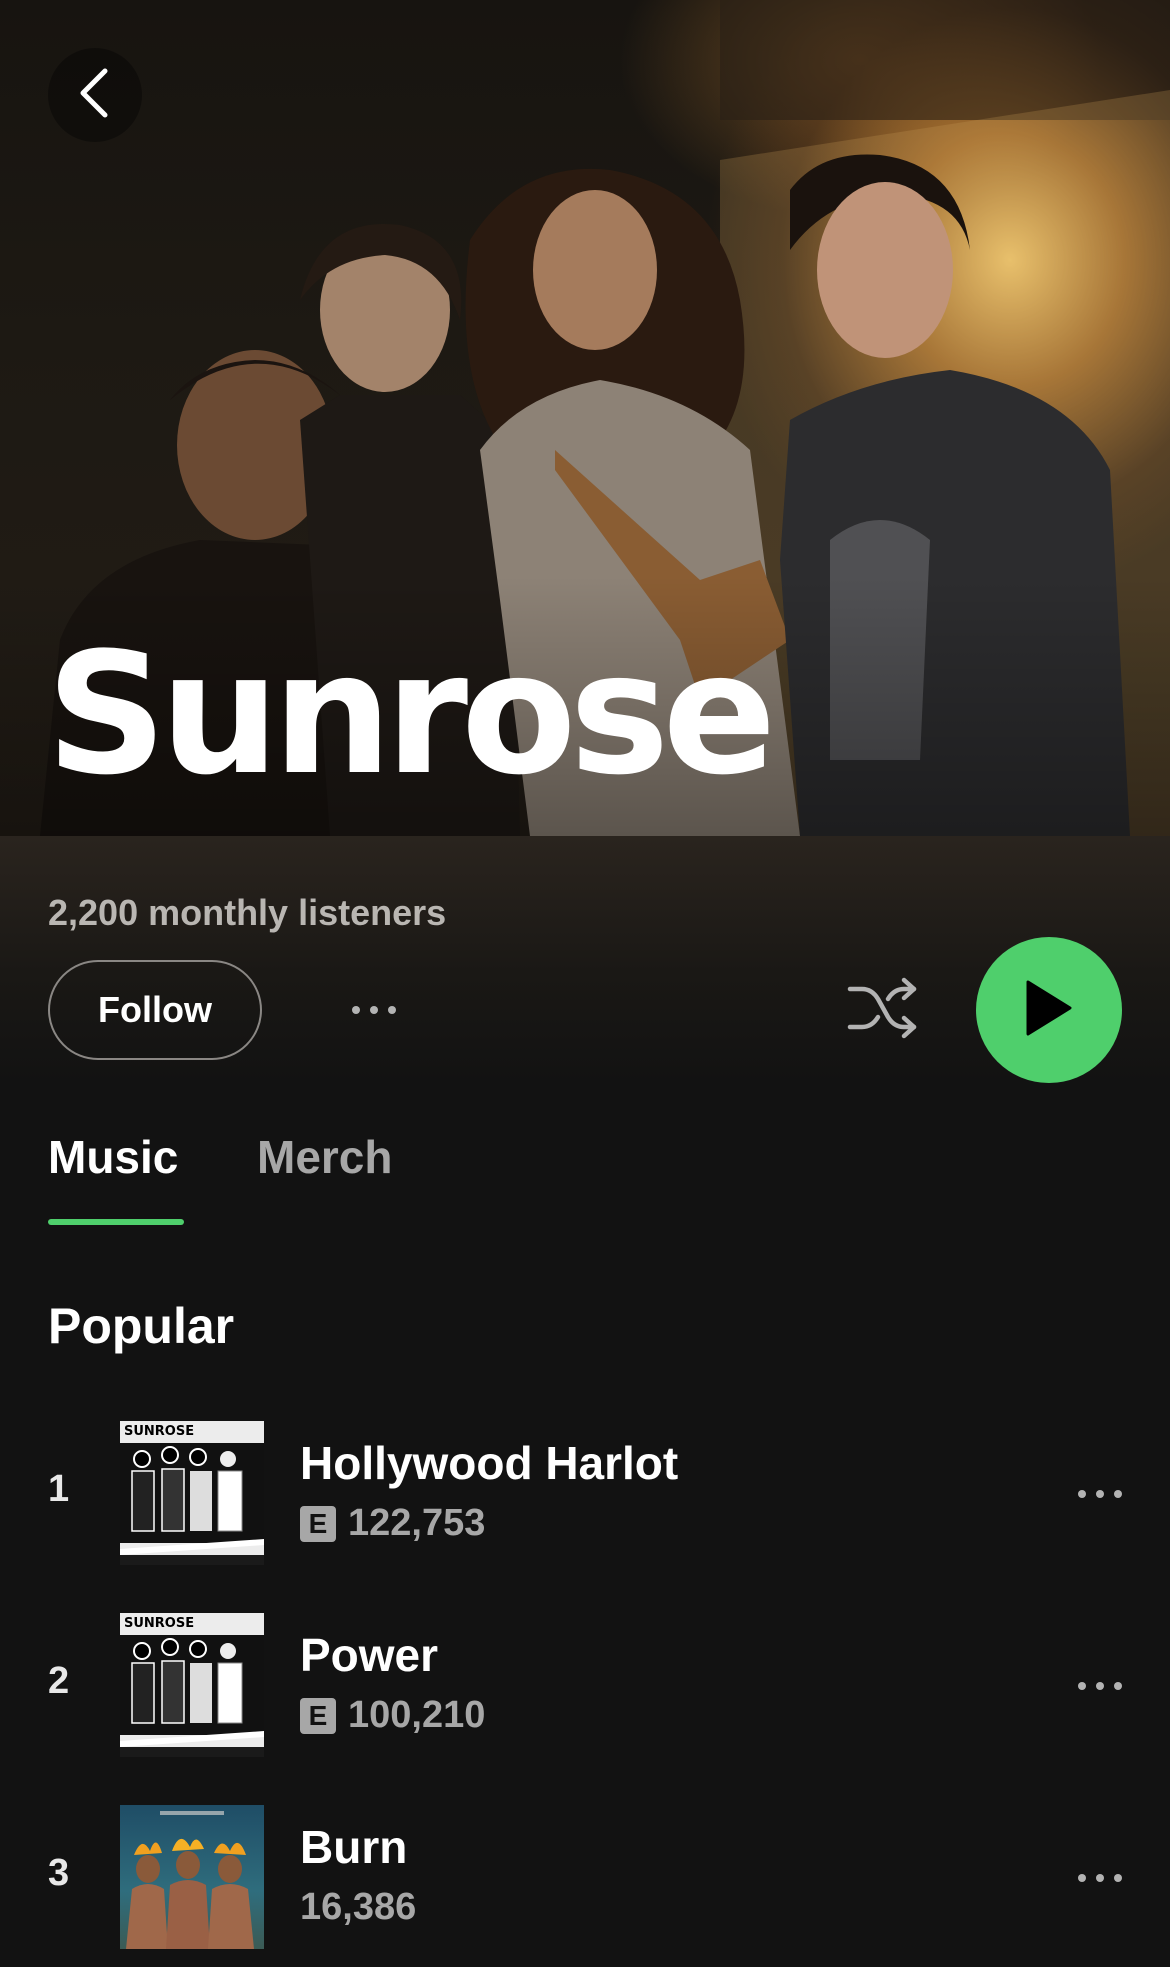 This screenshot has height=1967, width=1170. I want to click on track-title: Hollywood Harlot, so click(489, 1463).